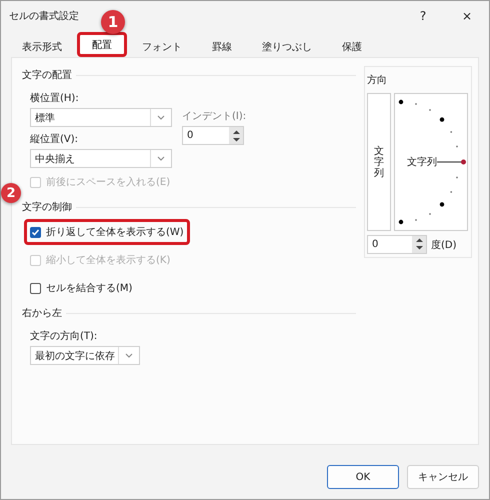 The width and height of the screenshot is (490, 500). What do you see at coordinates (443, 477) in the screenshot?
I see `dialog-button: キャンセル` at bounding box center [443, 477].